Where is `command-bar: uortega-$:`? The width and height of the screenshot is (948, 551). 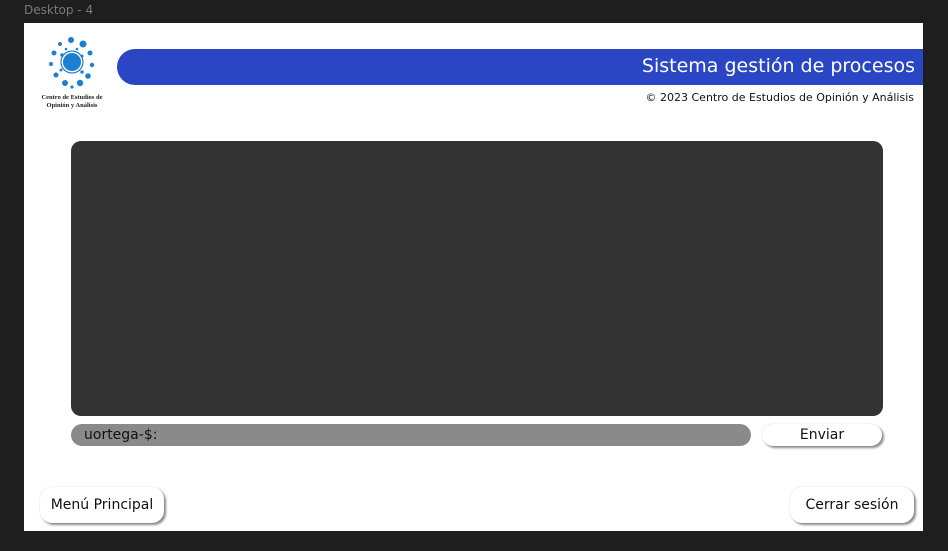 command-bar: uortega-$: is located at coordinates (411, 435).